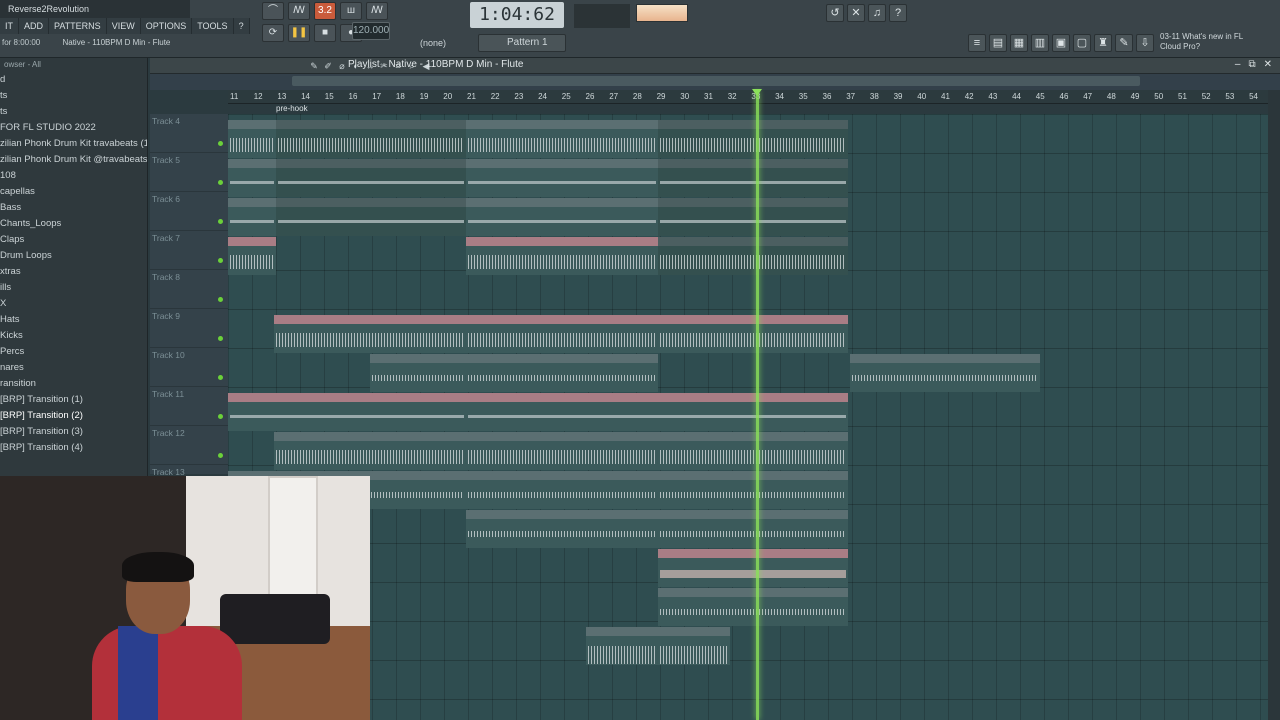 This screenshot has width=1280, height=720. What do you see at coordinates (622, 646) in the screenshot?
I see `clip: [BRP] Transition (1)` at bounding box center [622, 646].